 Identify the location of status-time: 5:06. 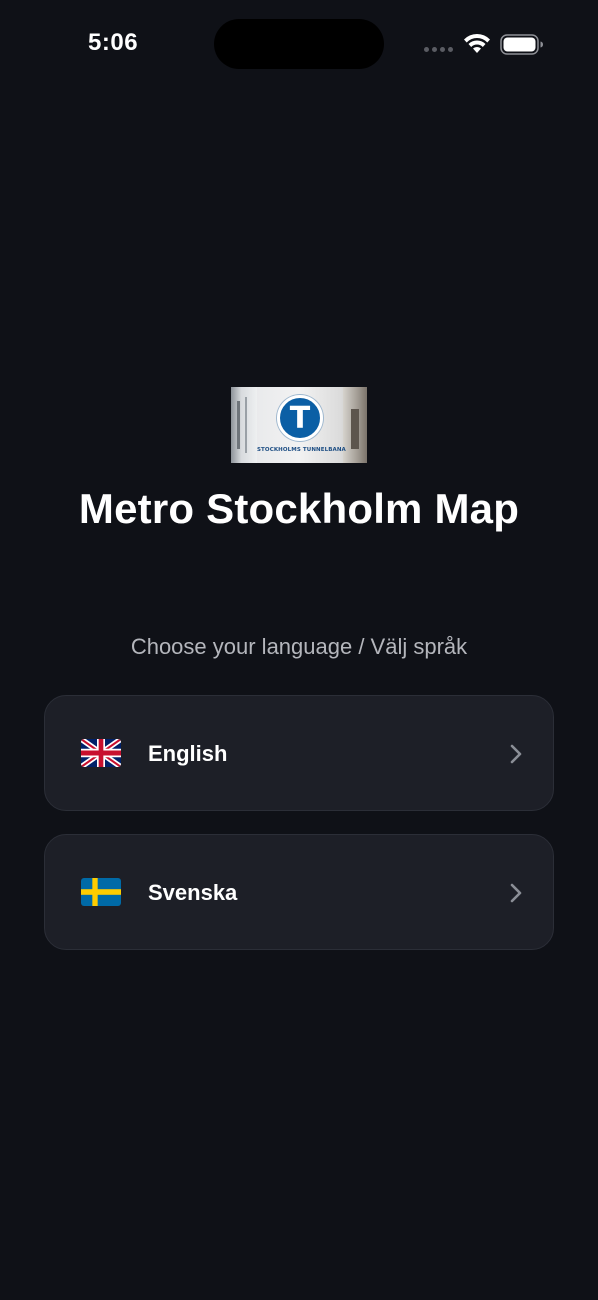
(113, 42).